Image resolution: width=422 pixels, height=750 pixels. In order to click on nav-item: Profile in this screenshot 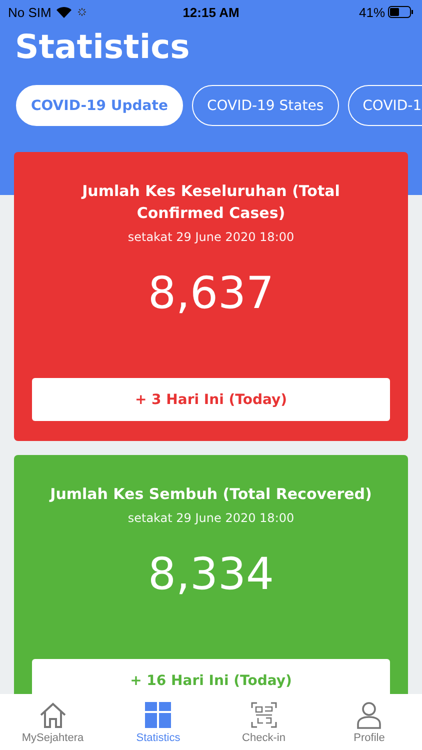, I will do `click(369, 722)`.